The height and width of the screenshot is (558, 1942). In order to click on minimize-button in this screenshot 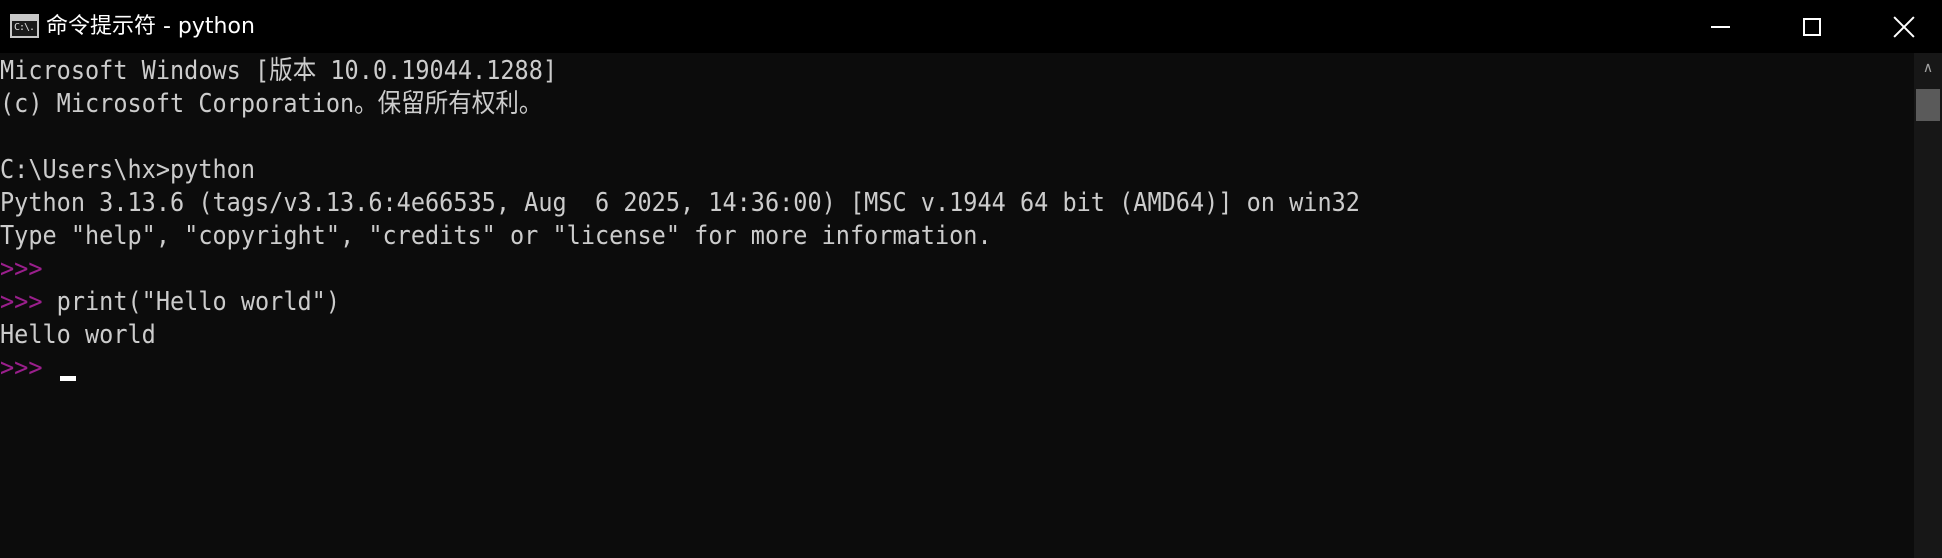, I will do `click(1720, 26)`.